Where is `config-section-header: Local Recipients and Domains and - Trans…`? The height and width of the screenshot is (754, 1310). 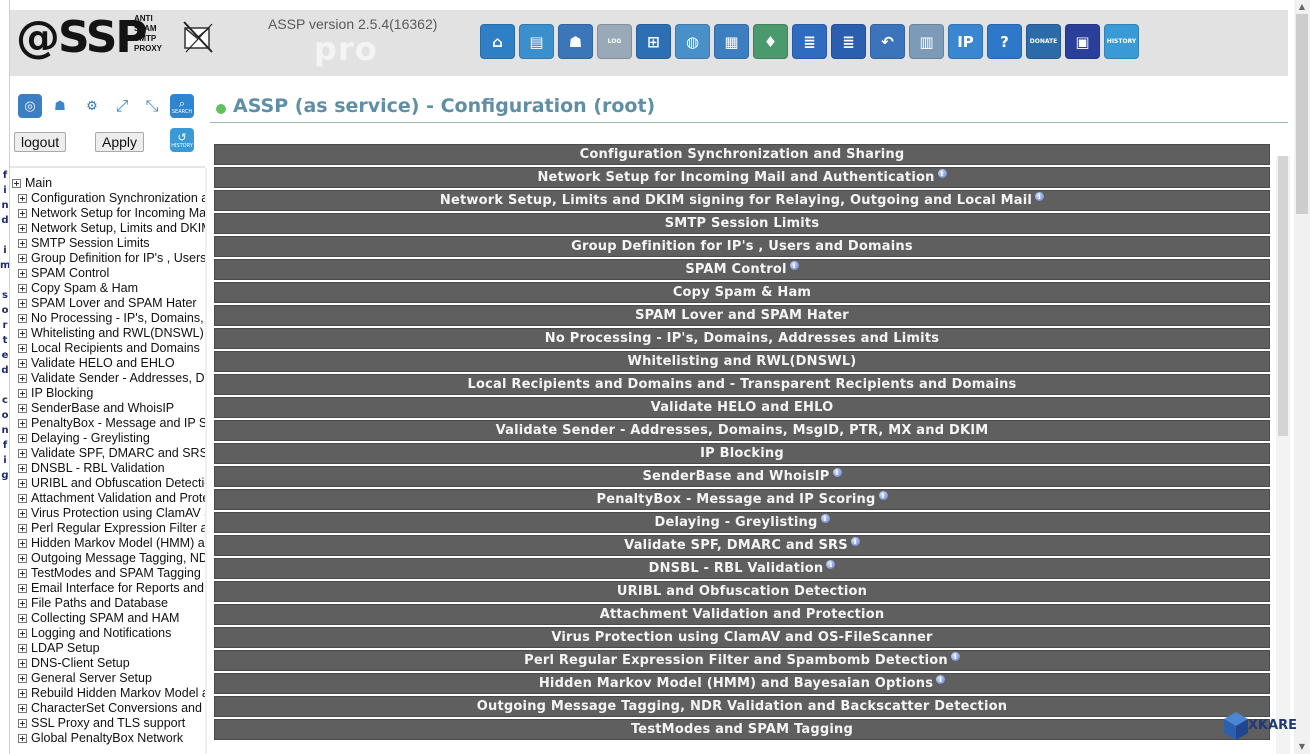
config-section-header: Local Recipients and Domains and - Trans… is located at coordinates (742, 384).